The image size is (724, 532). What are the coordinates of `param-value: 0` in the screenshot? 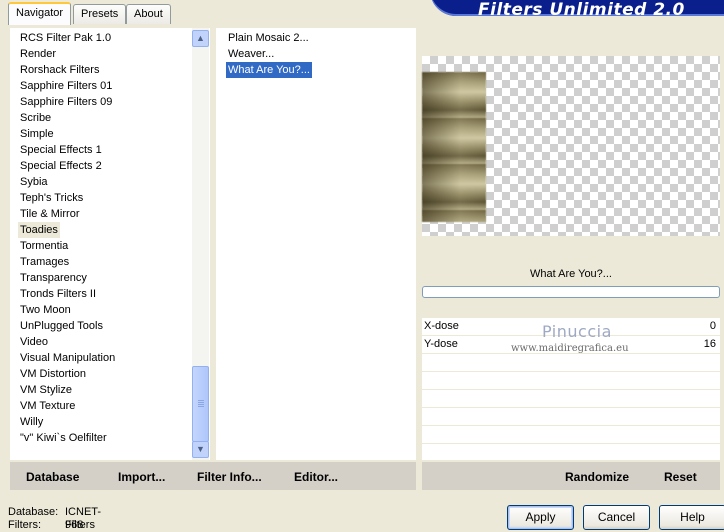 It's located at (713, 326).